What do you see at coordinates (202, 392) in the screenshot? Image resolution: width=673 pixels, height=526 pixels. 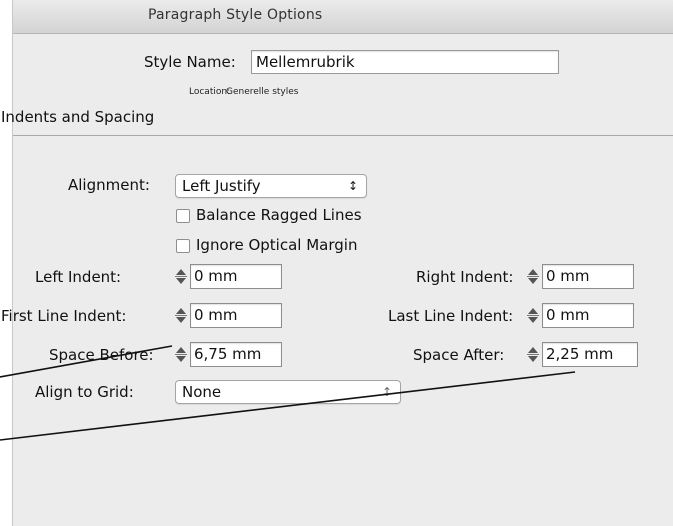 I see `align-to-grid-value: None` at bounding box center [202, 392].